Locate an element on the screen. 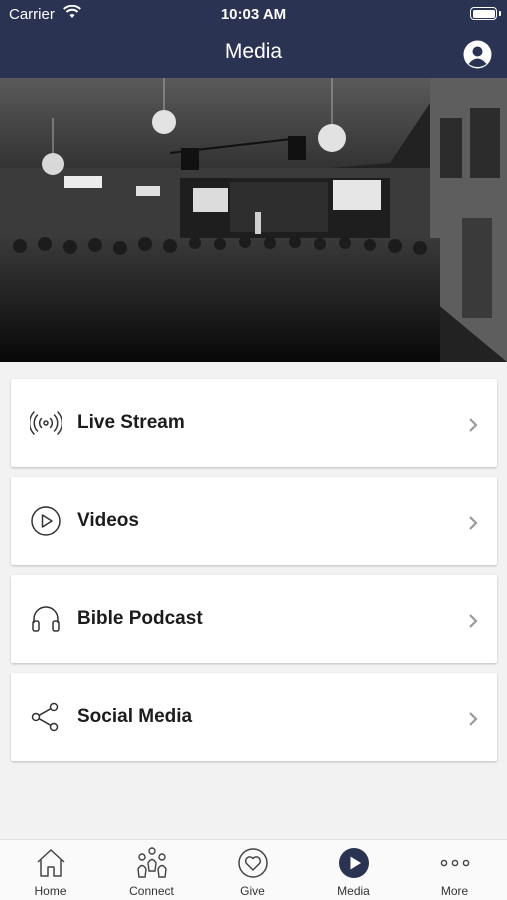 The width and height of the screenshot is (507, 900). broadcast-icon is located at coordinates (46, 423).